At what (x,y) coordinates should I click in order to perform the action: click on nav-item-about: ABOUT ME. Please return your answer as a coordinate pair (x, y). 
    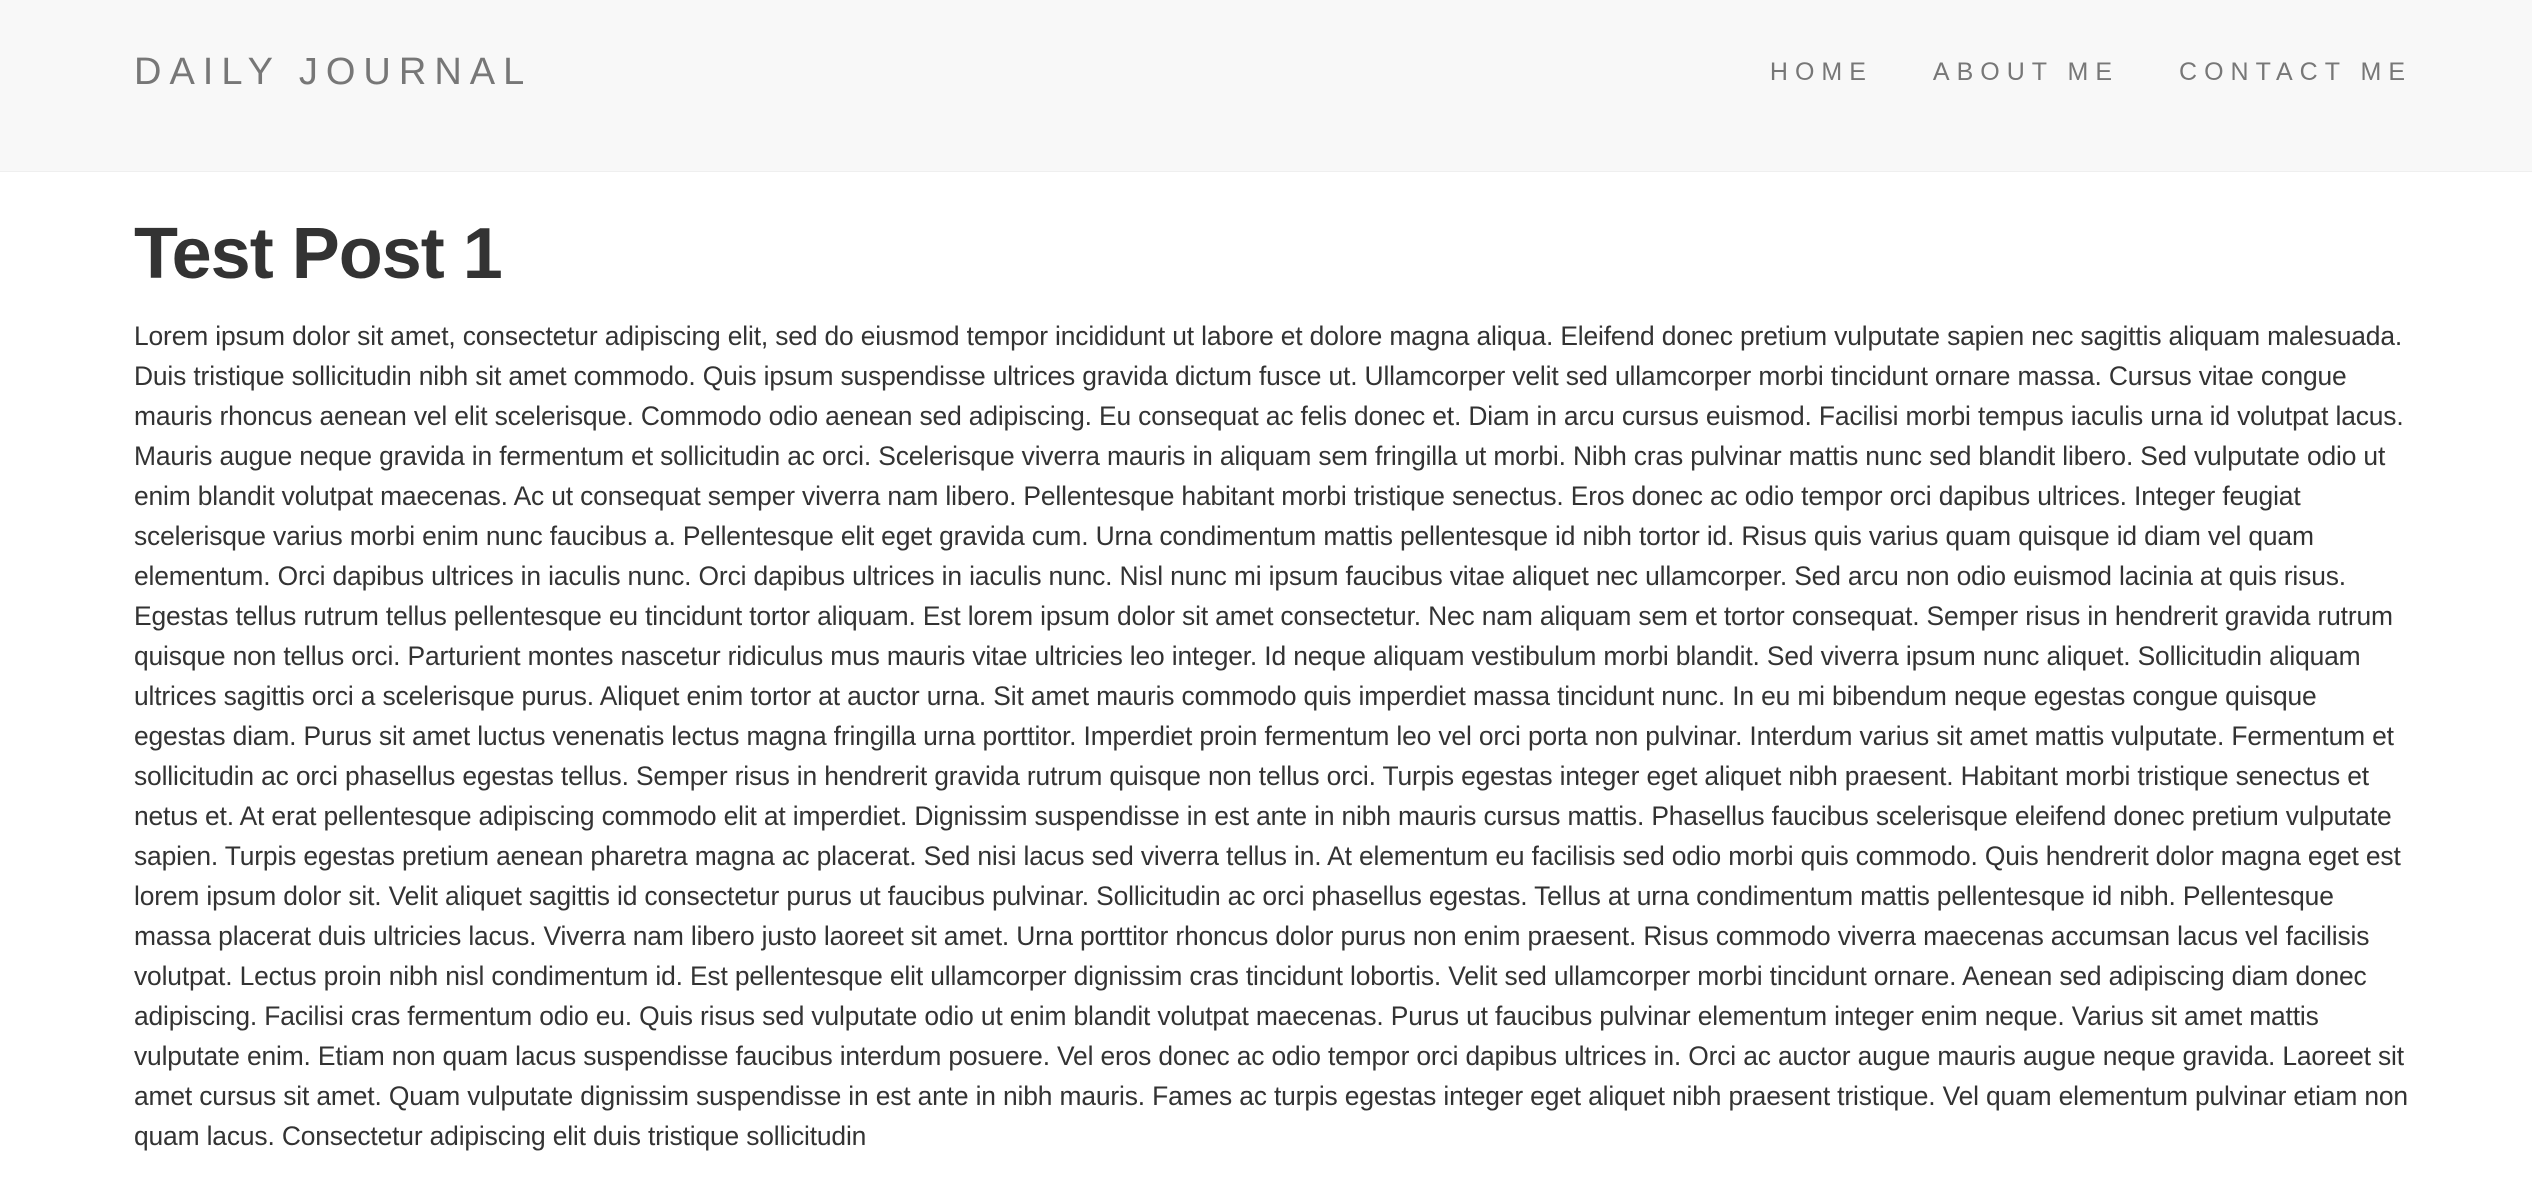
    Looking at the image, I should click on (2026, 72).